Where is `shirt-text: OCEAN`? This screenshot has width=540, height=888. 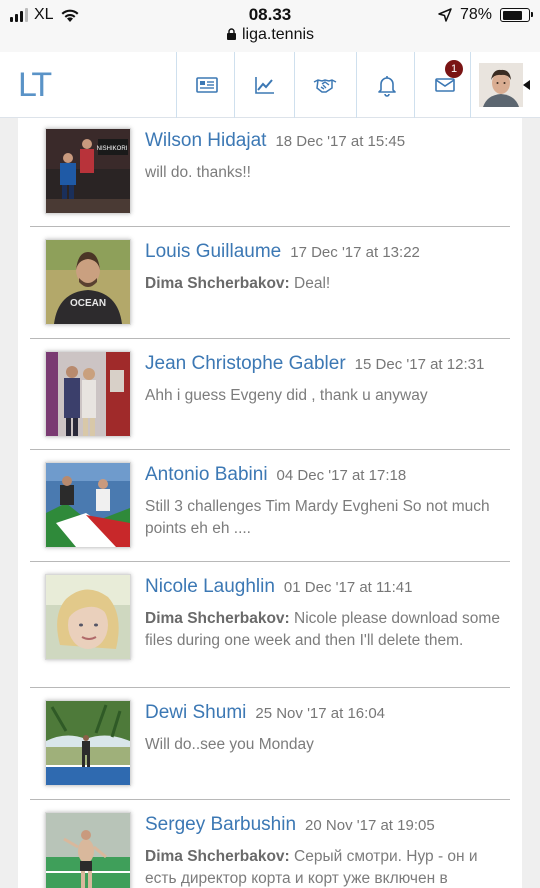 shirt-text: OCEAN is located at coordinates (88, 303).